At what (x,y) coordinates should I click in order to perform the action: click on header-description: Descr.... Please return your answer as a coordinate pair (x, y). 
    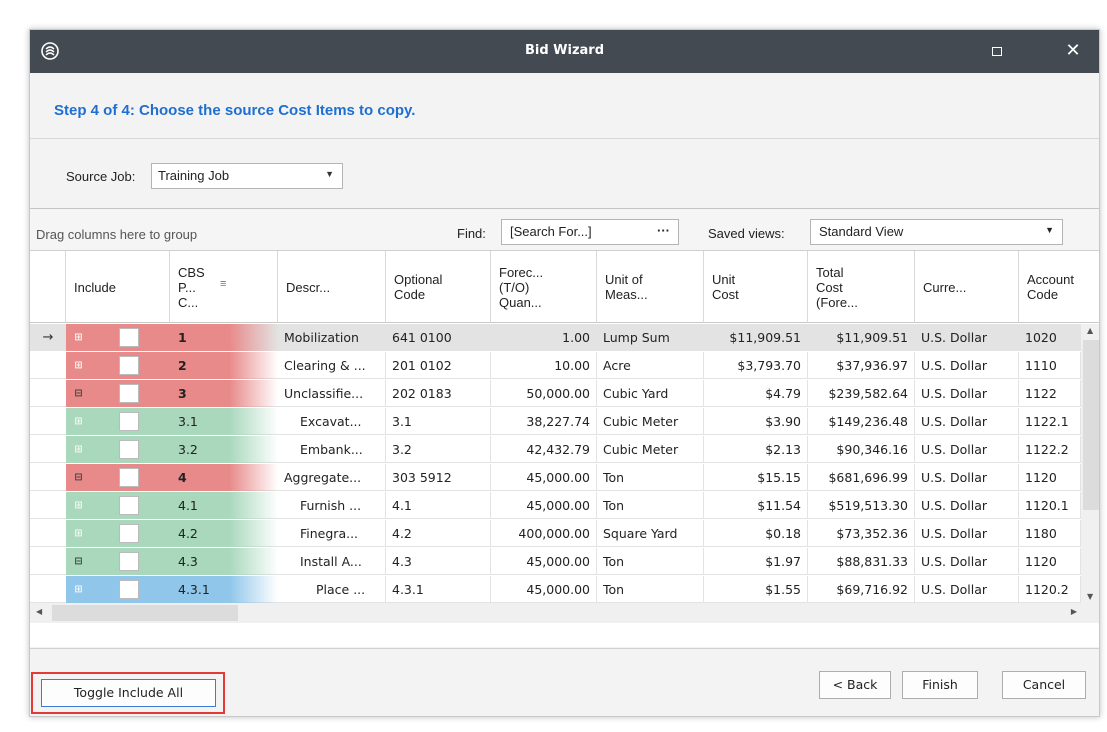
    Looking at the image, I should click on (332, 287).